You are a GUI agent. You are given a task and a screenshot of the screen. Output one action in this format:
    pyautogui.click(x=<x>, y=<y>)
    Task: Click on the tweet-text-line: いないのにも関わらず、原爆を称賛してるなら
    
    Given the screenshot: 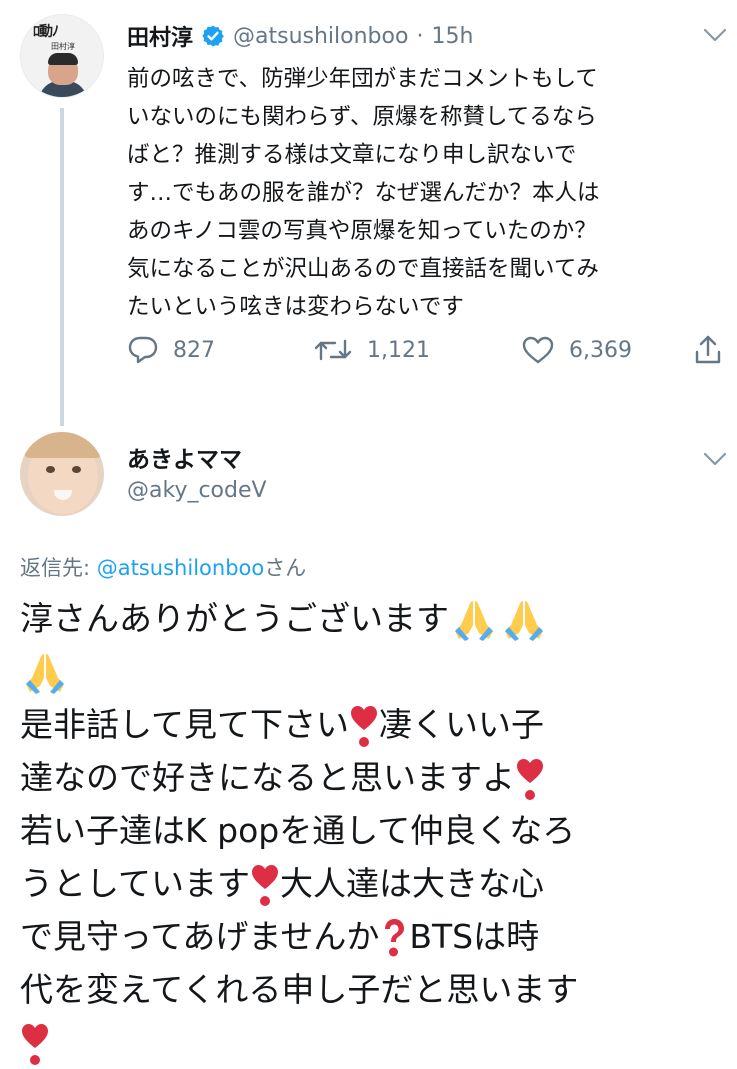 What is the action you would take?
    pyautogui.click(x=362, y=117)
    